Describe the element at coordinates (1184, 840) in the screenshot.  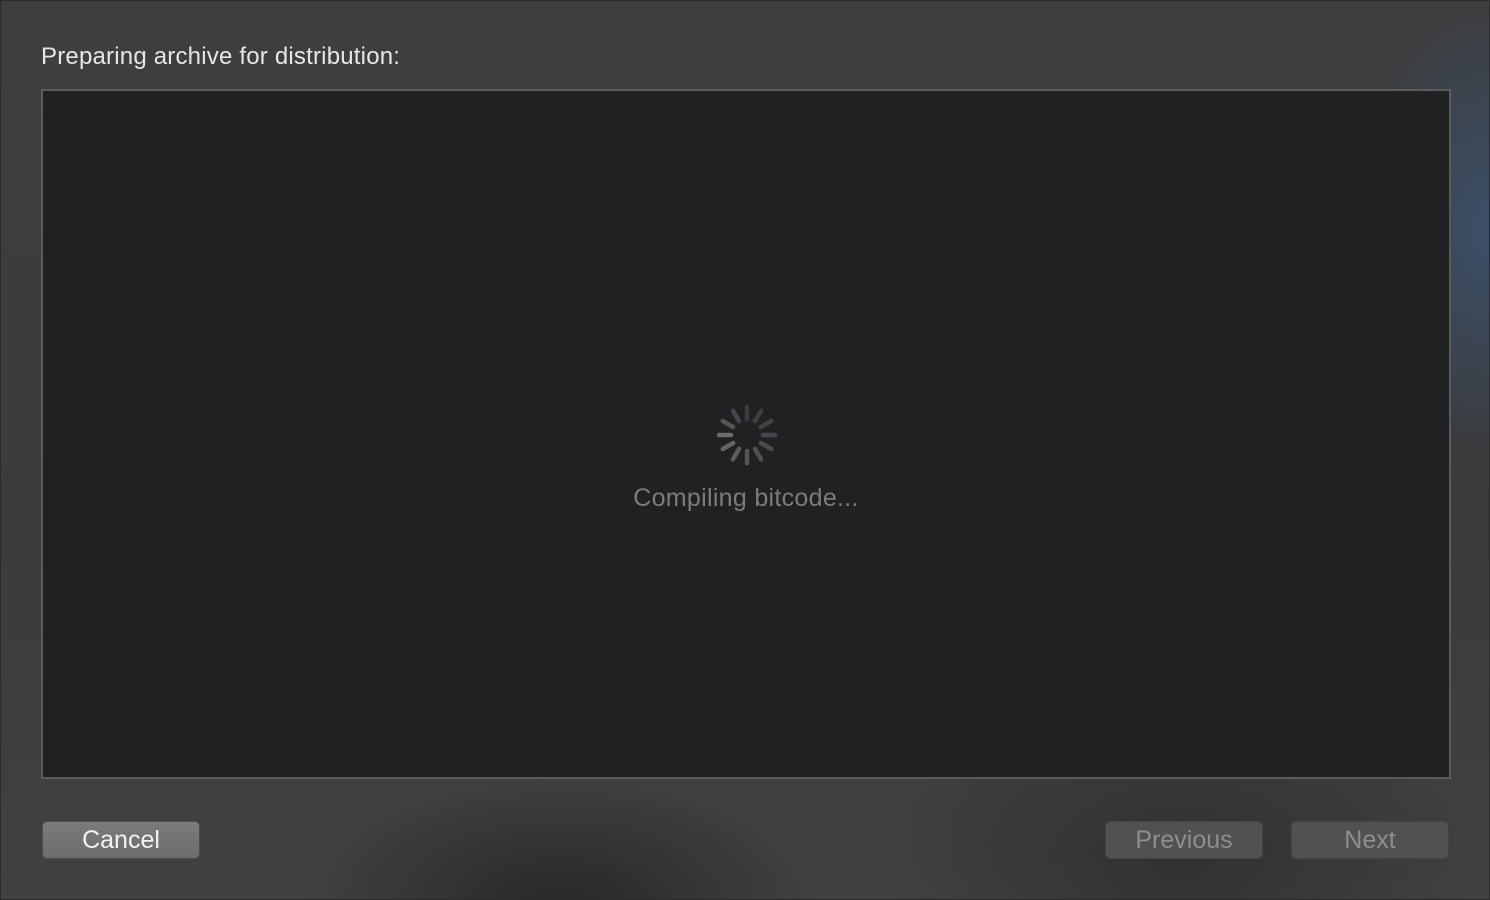
I see `previous-button: Previous` at that location.